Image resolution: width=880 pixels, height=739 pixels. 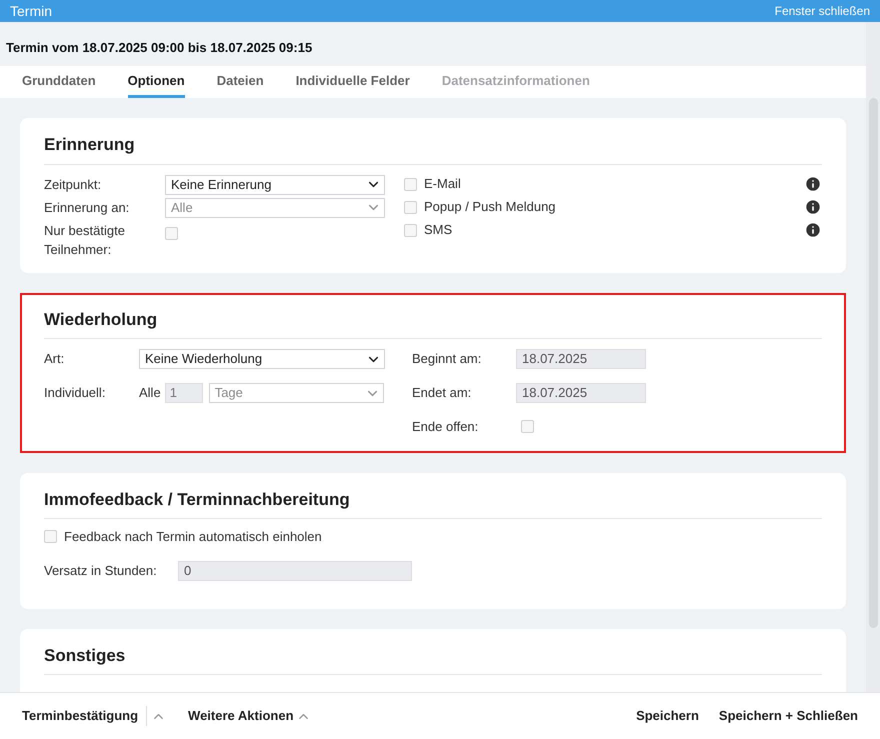 I want to click on save-button: Speichern, so click(x=667, y=716).